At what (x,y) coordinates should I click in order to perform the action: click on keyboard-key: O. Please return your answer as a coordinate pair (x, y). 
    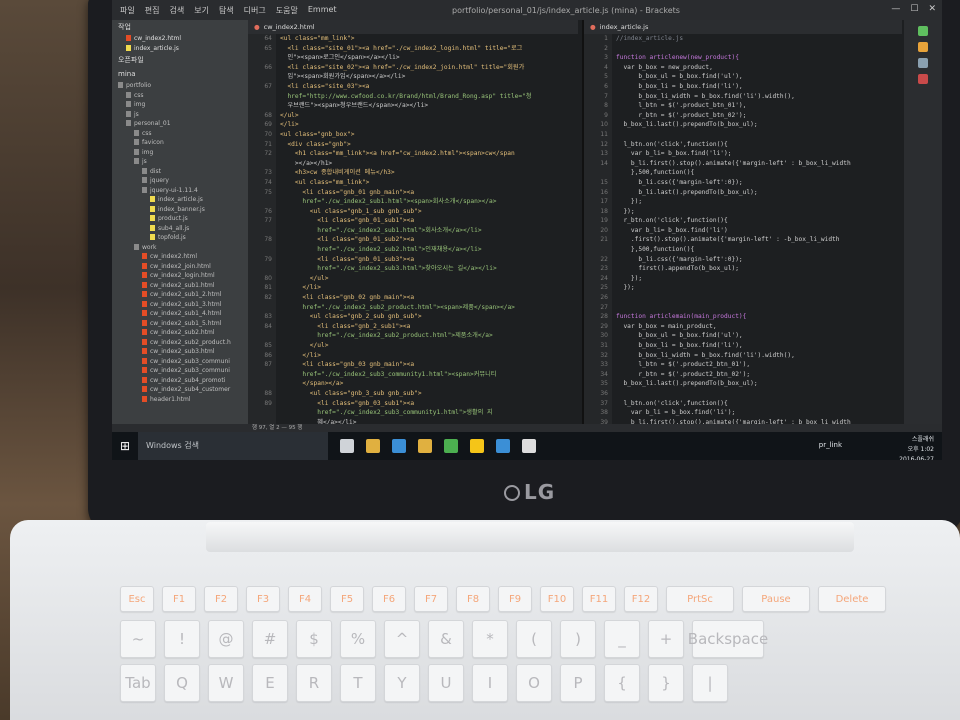
    Looking at the image, I should click on (534, 683).